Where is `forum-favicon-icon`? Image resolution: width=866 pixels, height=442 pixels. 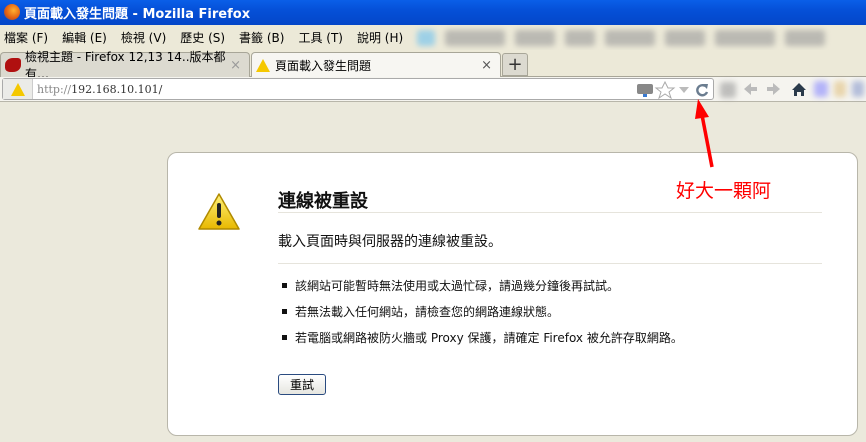 forum-favicon-icon is located at coordinates (13, 65).